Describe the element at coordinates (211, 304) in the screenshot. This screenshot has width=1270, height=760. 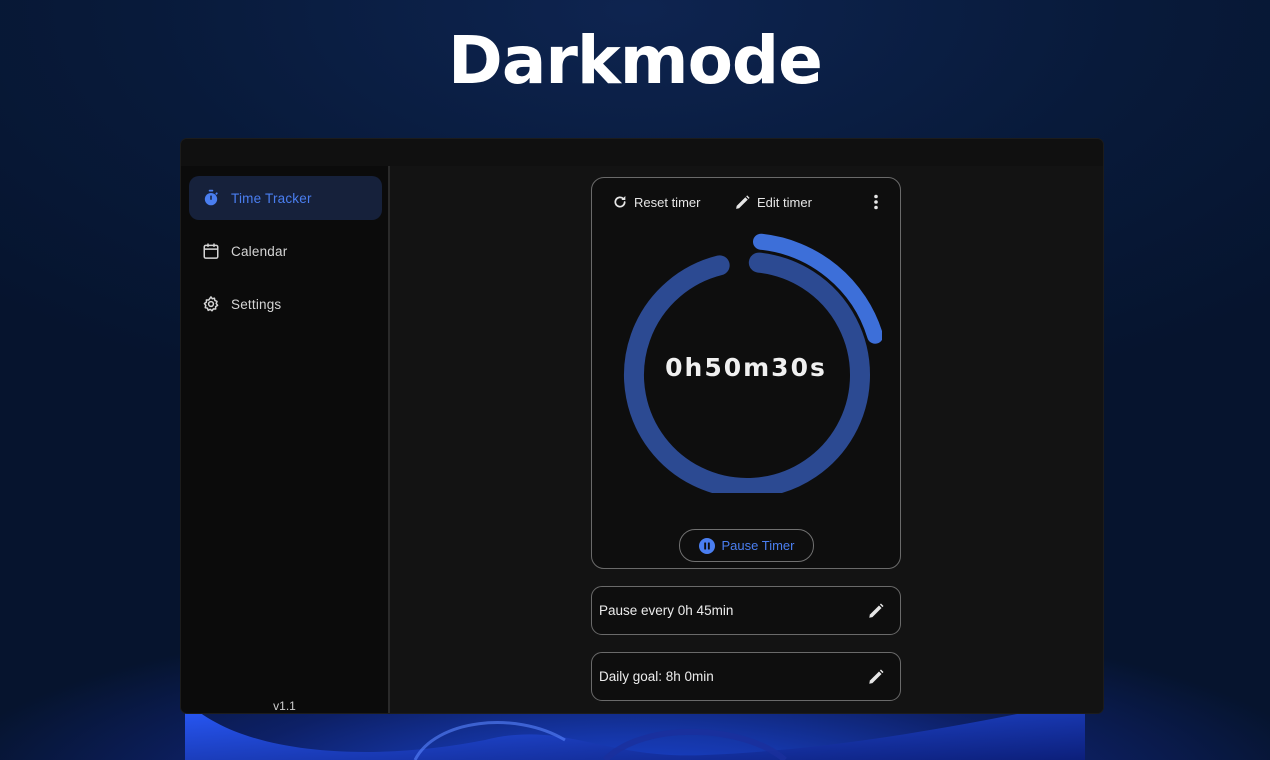
I see `gear-icon` at that location.